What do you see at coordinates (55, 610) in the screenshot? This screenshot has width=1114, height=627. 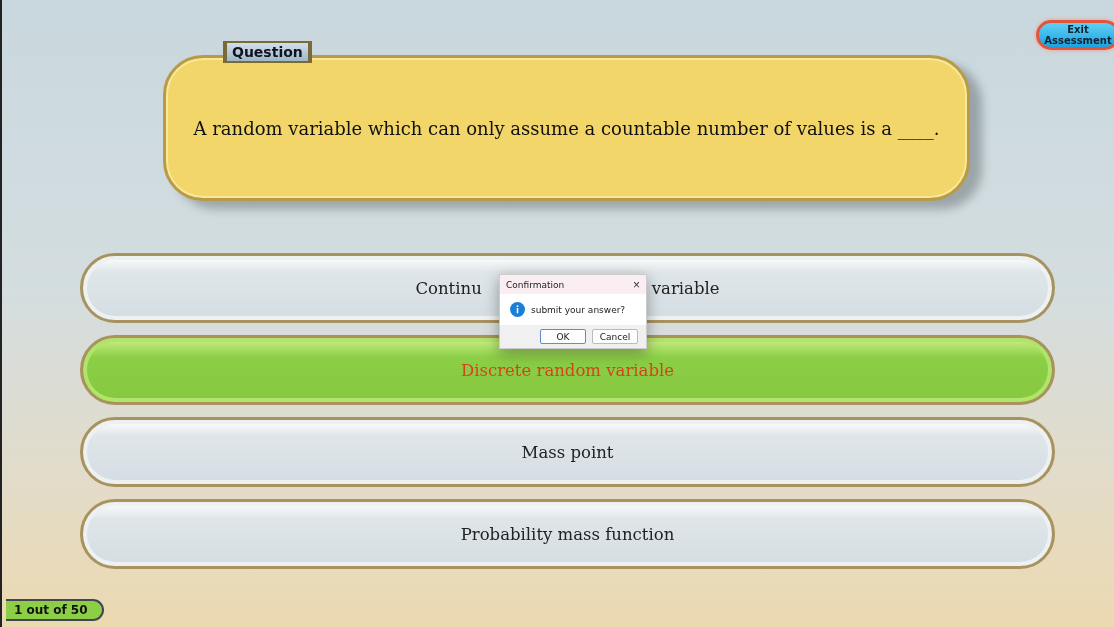 I see `progress-counter: 1 out of 50` at bounding box center [55, 610].